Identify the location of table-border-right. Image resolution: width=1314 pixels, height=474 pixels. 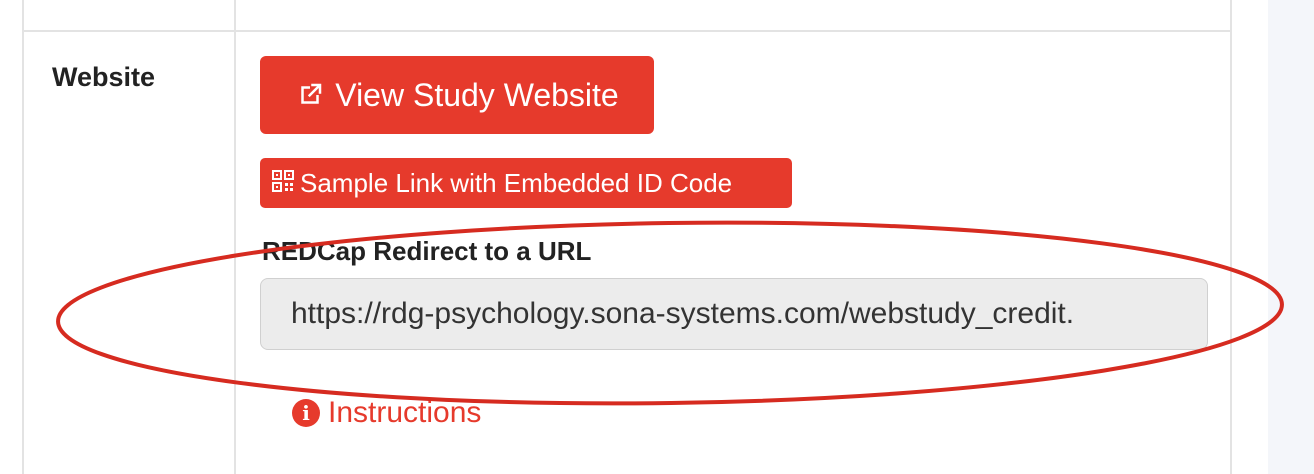
(1231, 237).